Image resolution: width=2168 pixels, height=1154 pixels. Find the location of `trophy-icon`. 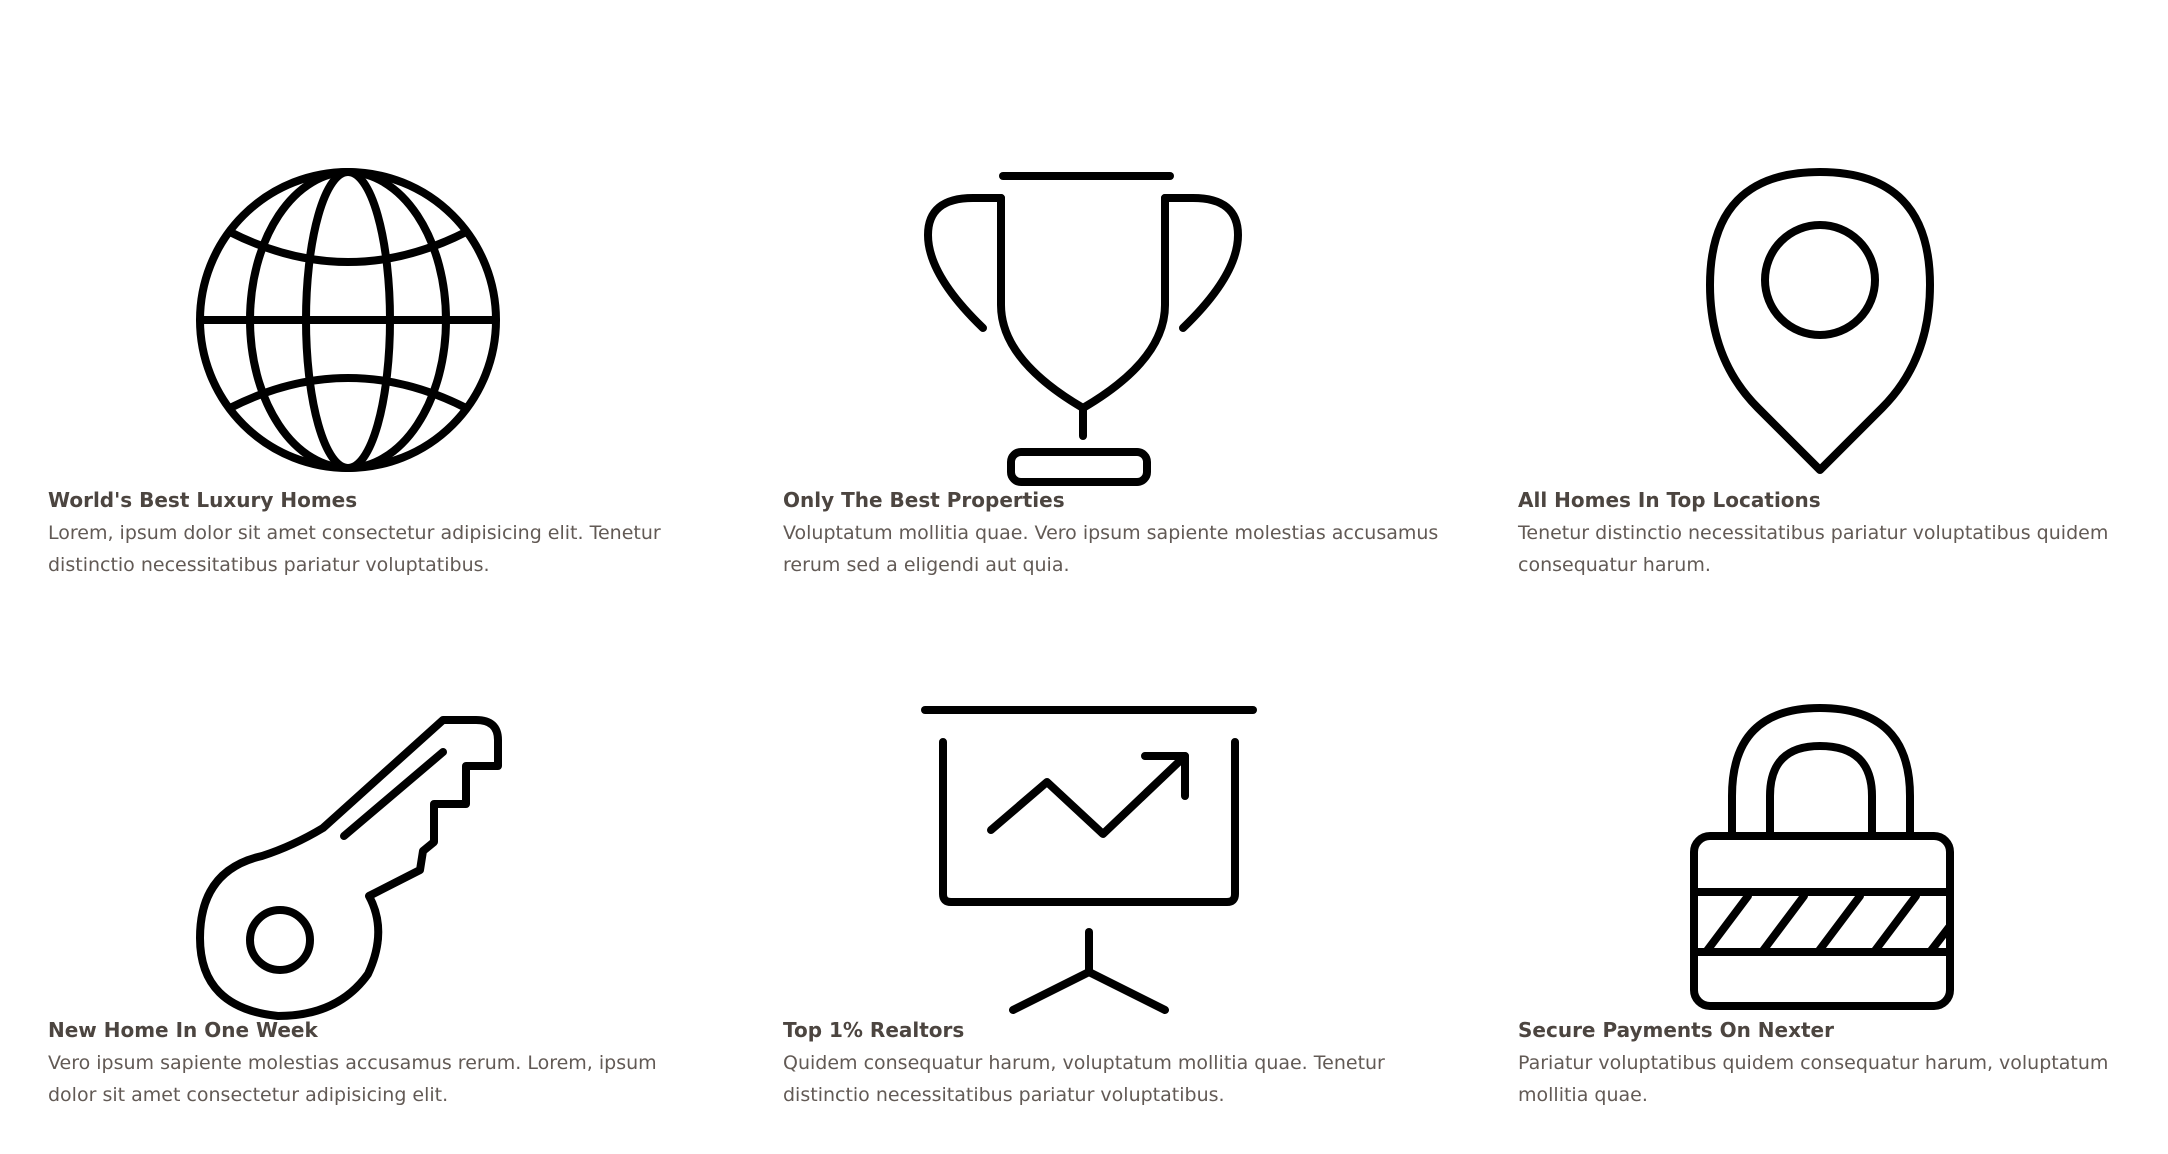

trophy-icon is located at coordinates (1093, 328).